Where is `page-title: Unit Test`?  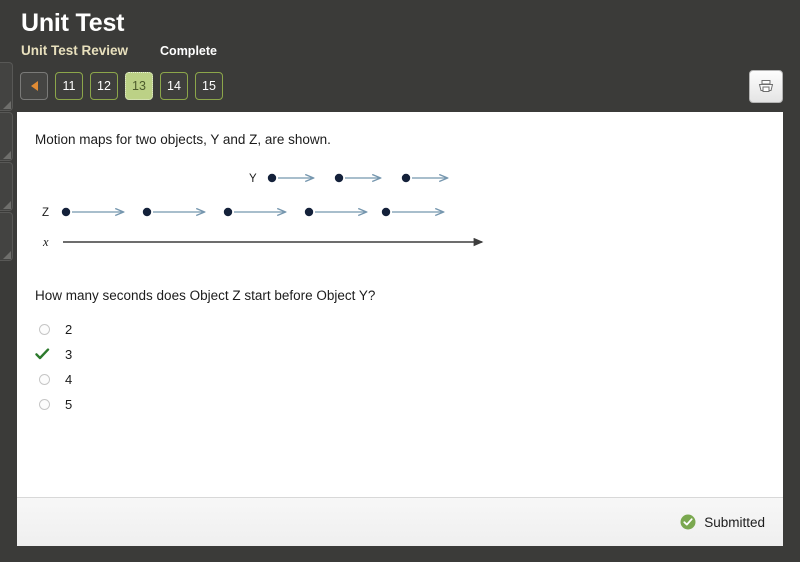
page-title: Unit Test is located at coordinates (73, 23).